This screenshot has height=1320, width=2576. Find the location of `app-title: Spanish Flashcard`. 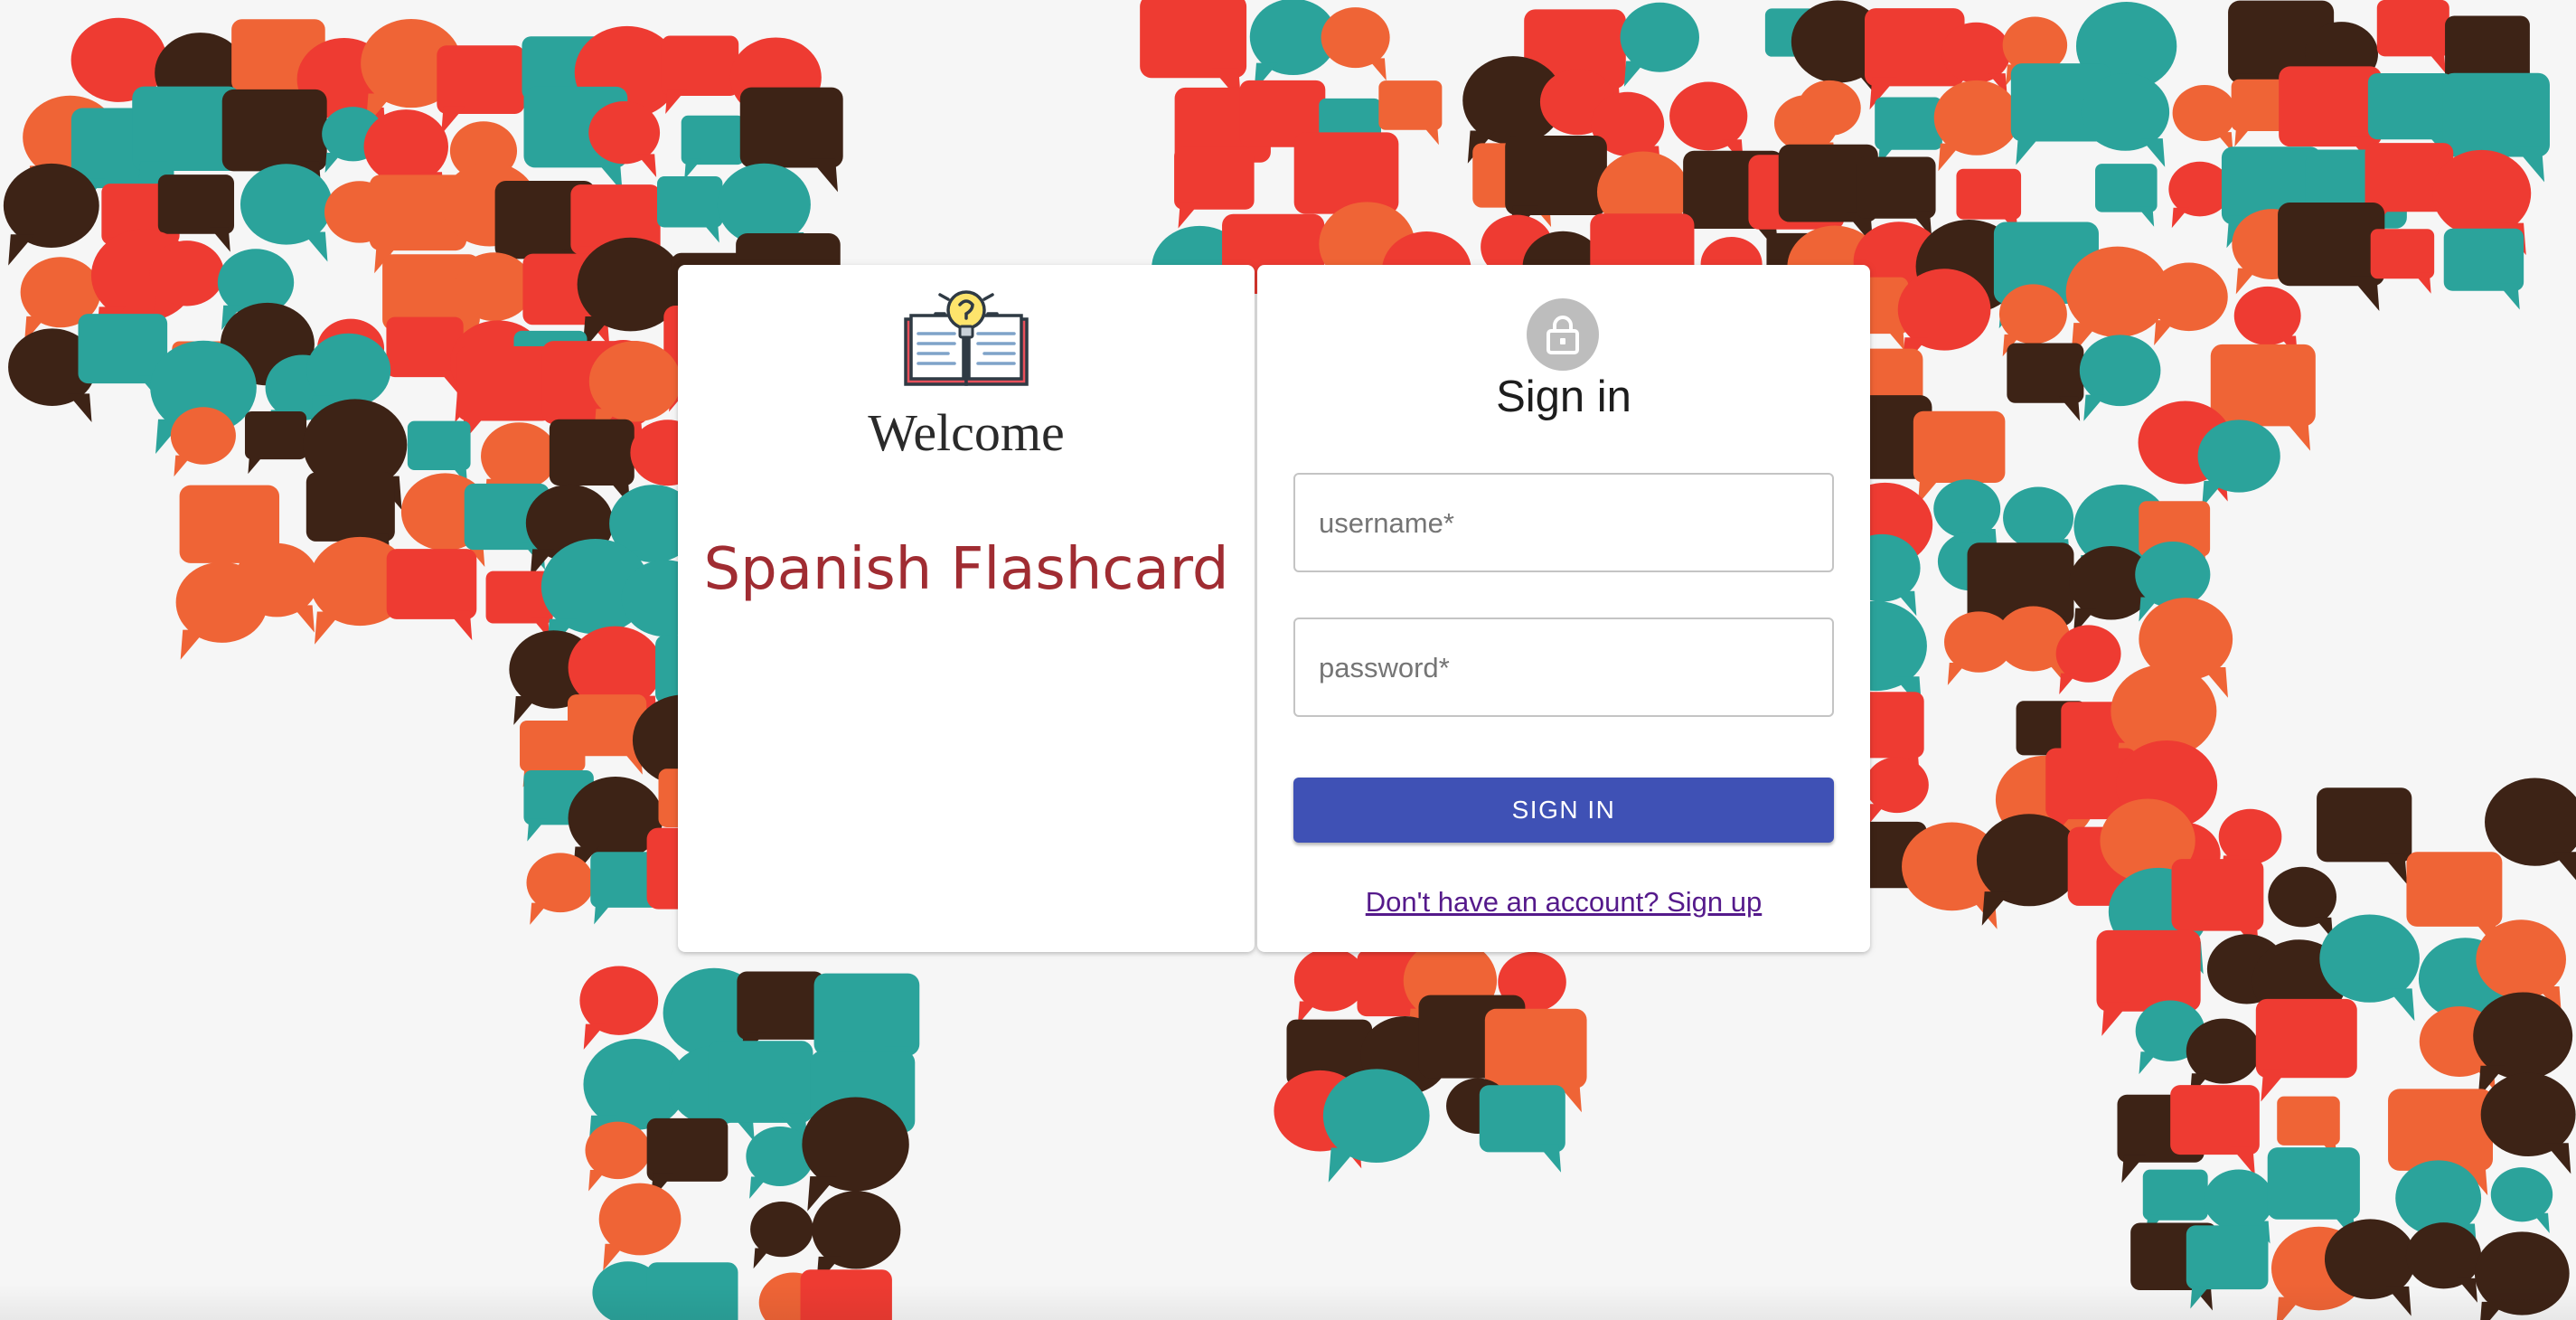

app-title: Spanish Flashcard is located at coordinates (966, 569).